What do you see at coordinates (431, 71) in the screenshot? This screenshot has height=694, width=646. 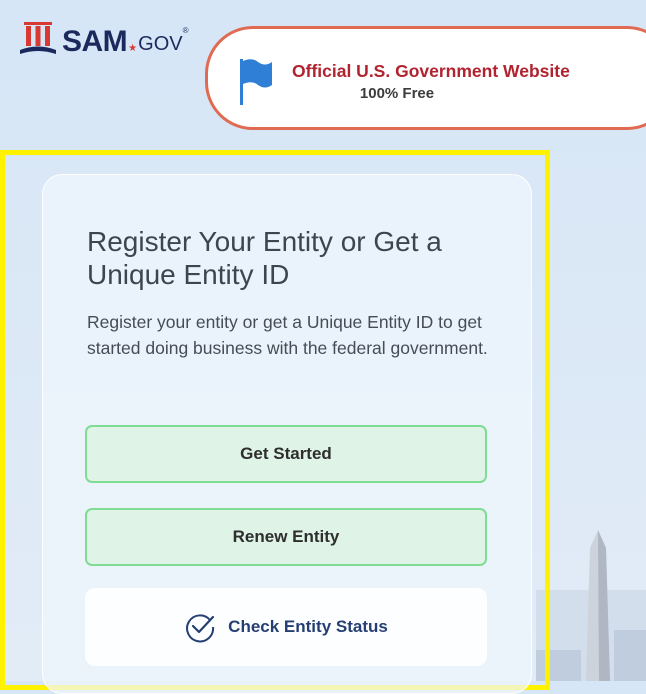 I see `official-website-text: Official U.S. Government Website` at bounding box center [431, 71].